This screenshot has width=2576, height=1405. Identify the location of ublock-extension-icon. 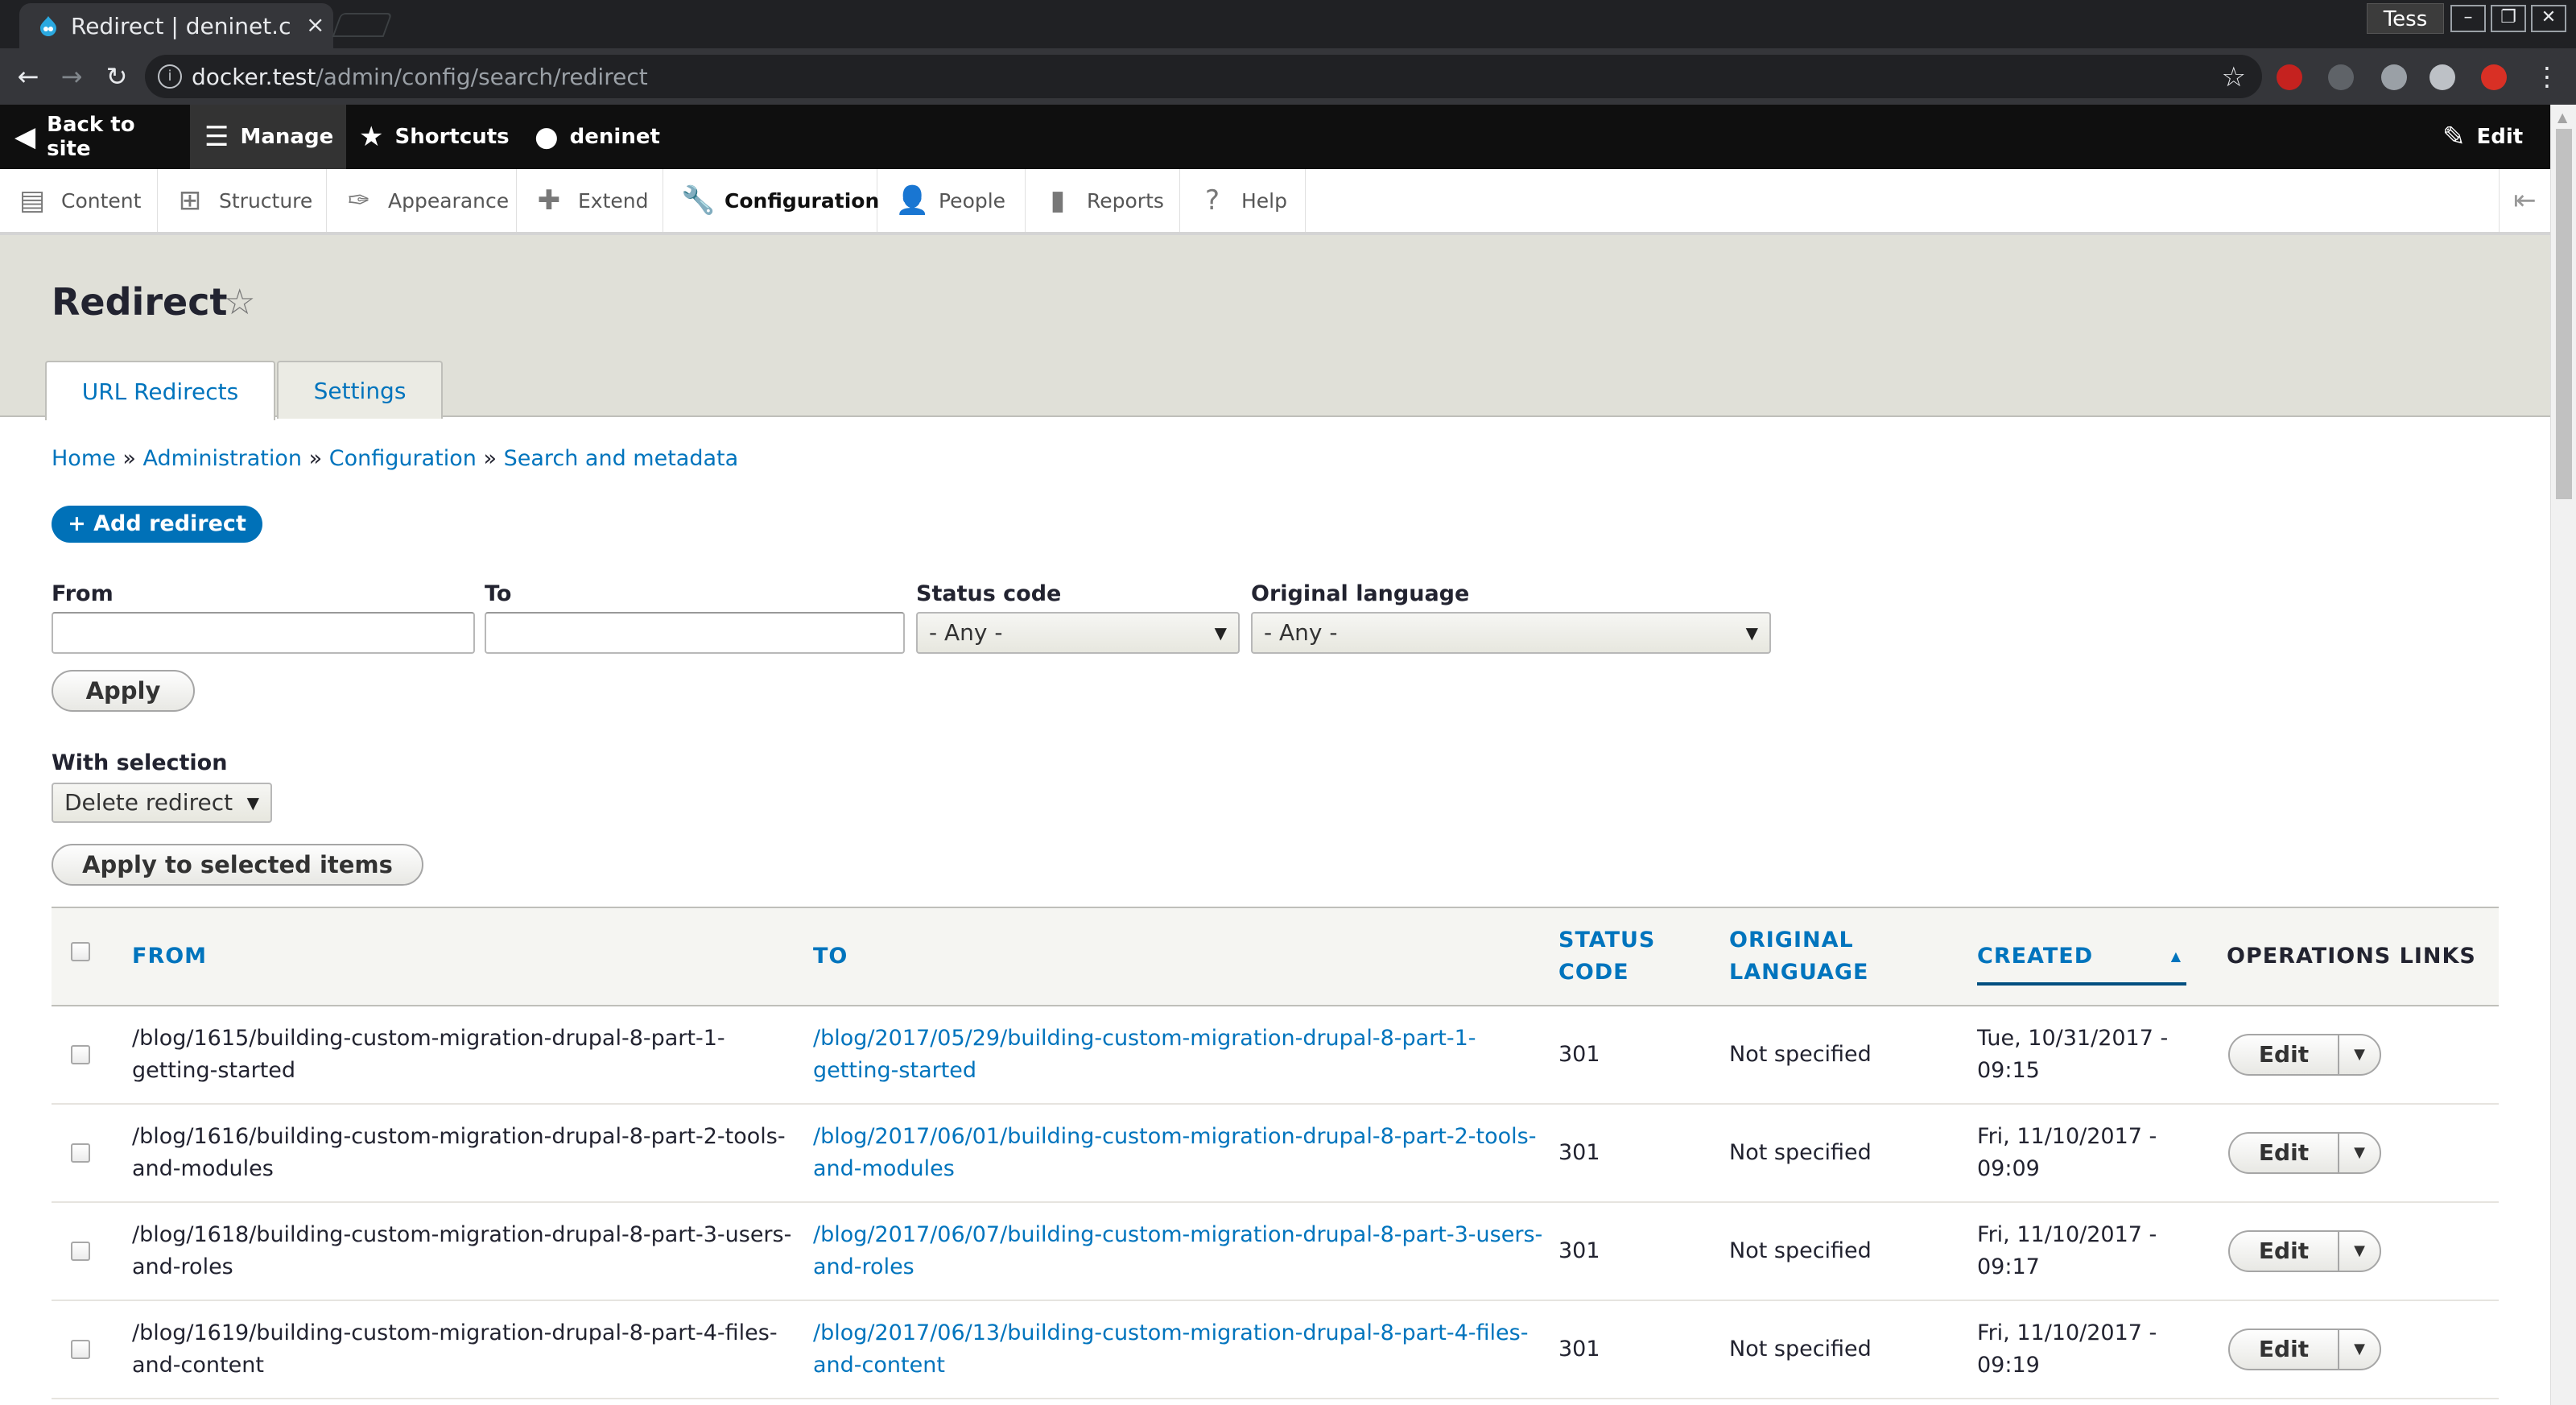
(2289, 77).